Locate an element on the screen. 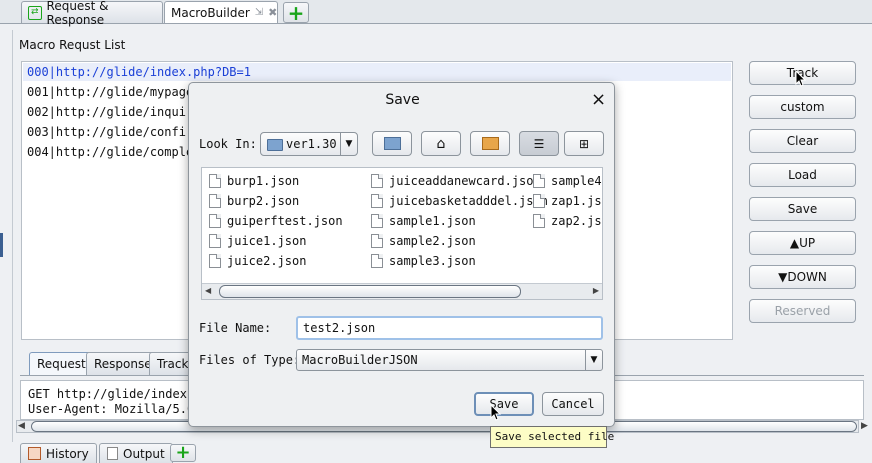  load-button: Load is located at coordinates (802, 175).